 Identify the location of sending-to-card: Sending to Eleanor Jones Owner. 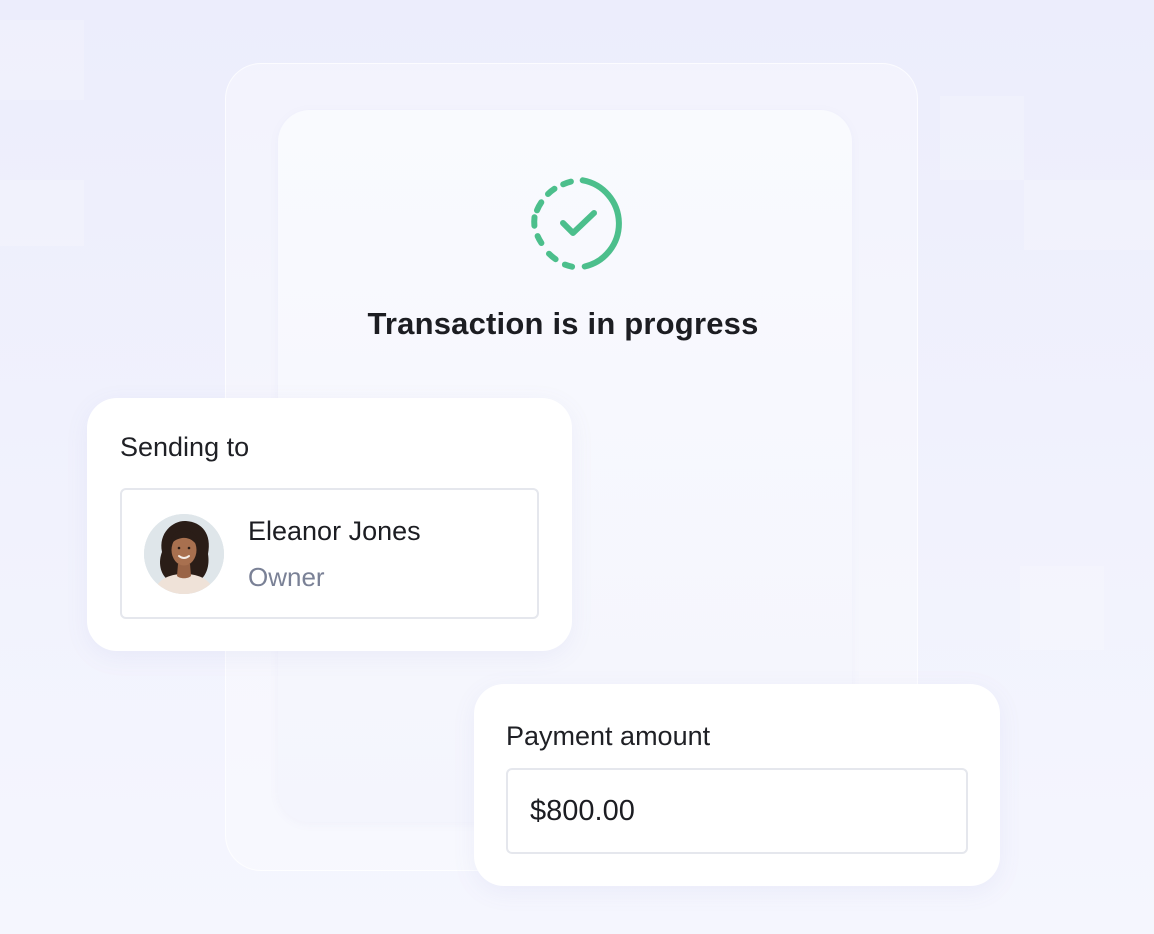
(329, 524).